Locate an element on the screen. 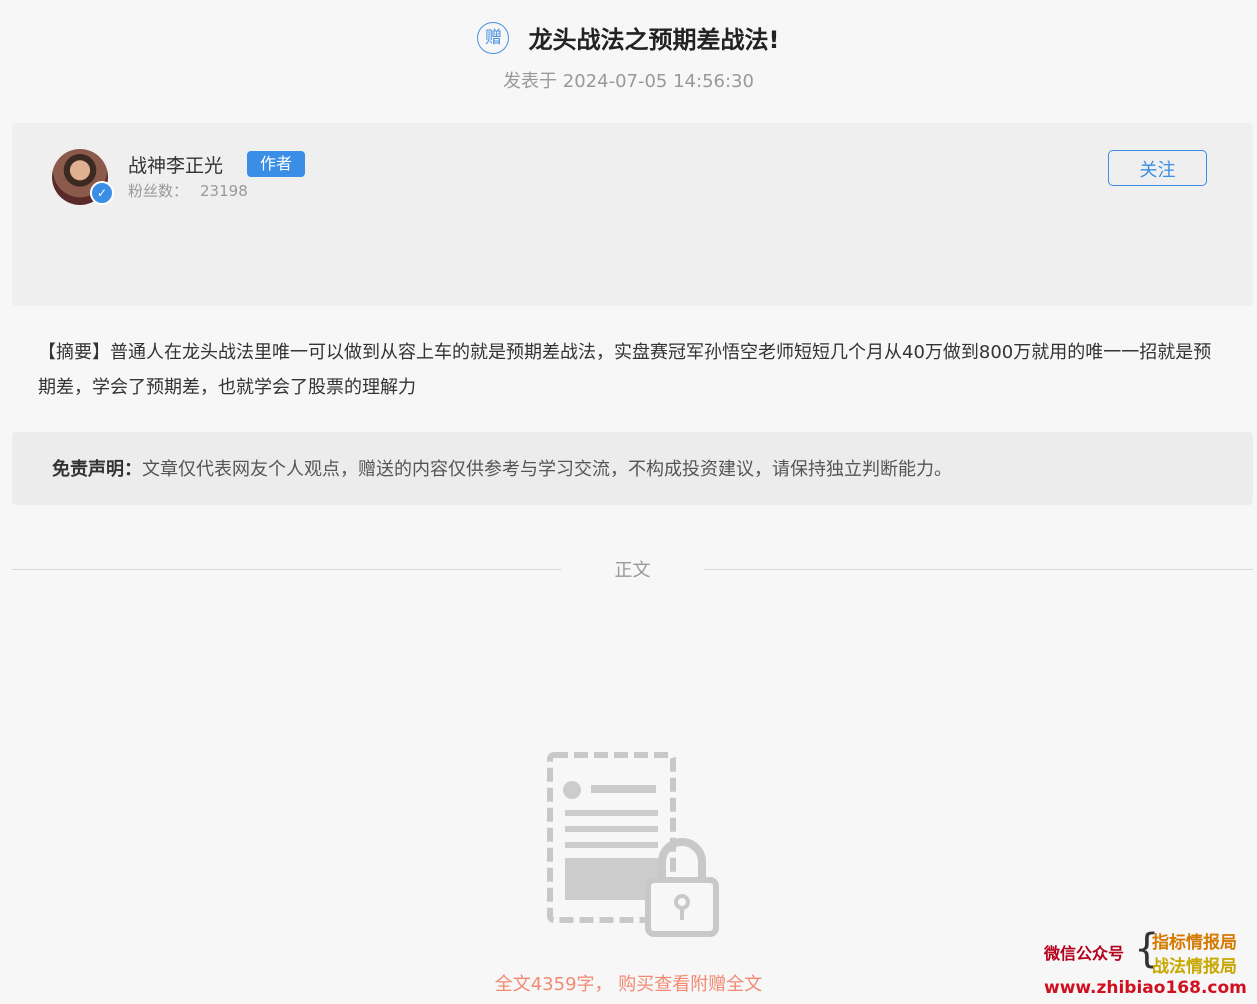 This screenshot has height=1004, width=1257. watermark-name-1: 指标情报局 is located at coordinates (1194, 943).